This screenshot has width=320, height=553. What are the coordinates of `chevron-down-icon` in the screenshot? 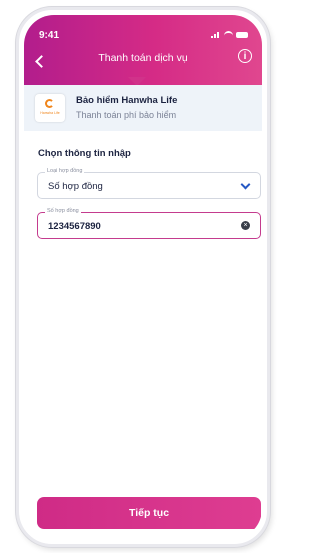 It's located at (245, 184).